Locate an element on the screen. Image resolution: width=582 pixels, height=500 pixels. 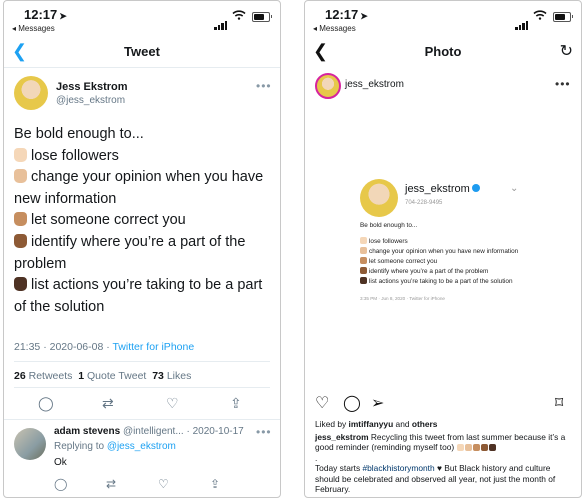
nav-bar: ❮ Tweet is located at coordinates (142, 52).